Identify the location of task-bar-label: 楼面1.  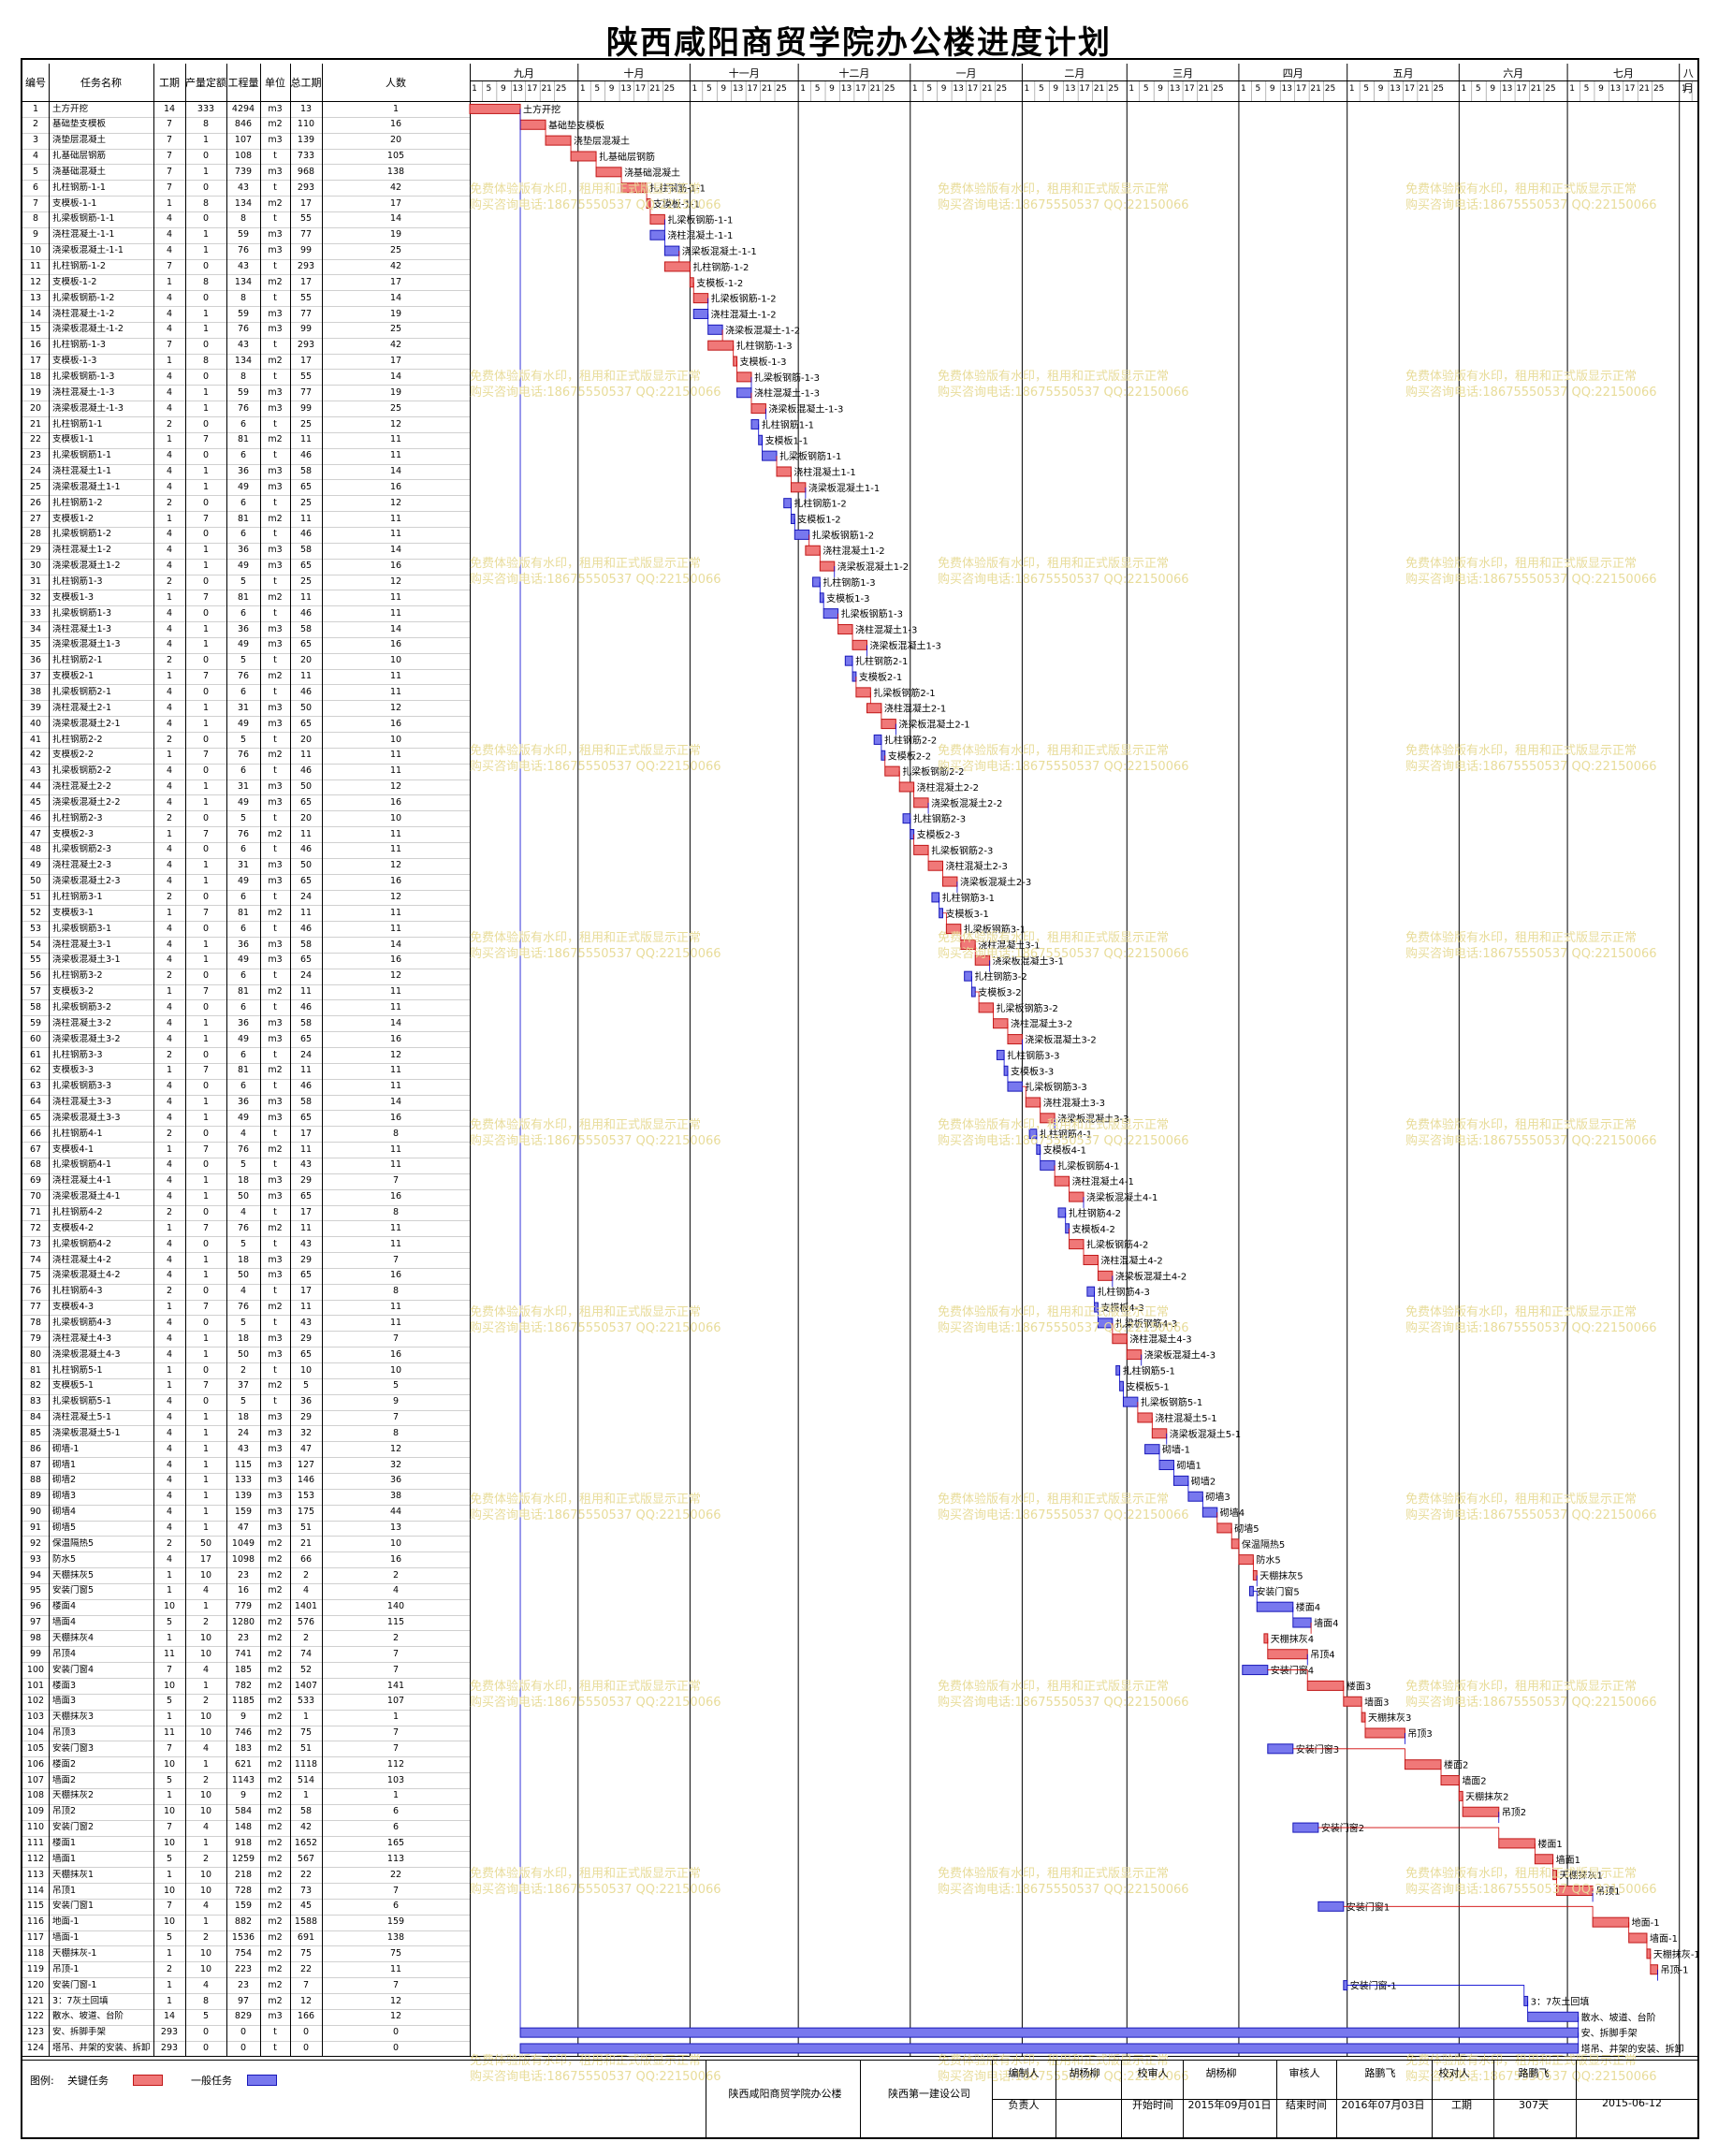
(1549, 1844).